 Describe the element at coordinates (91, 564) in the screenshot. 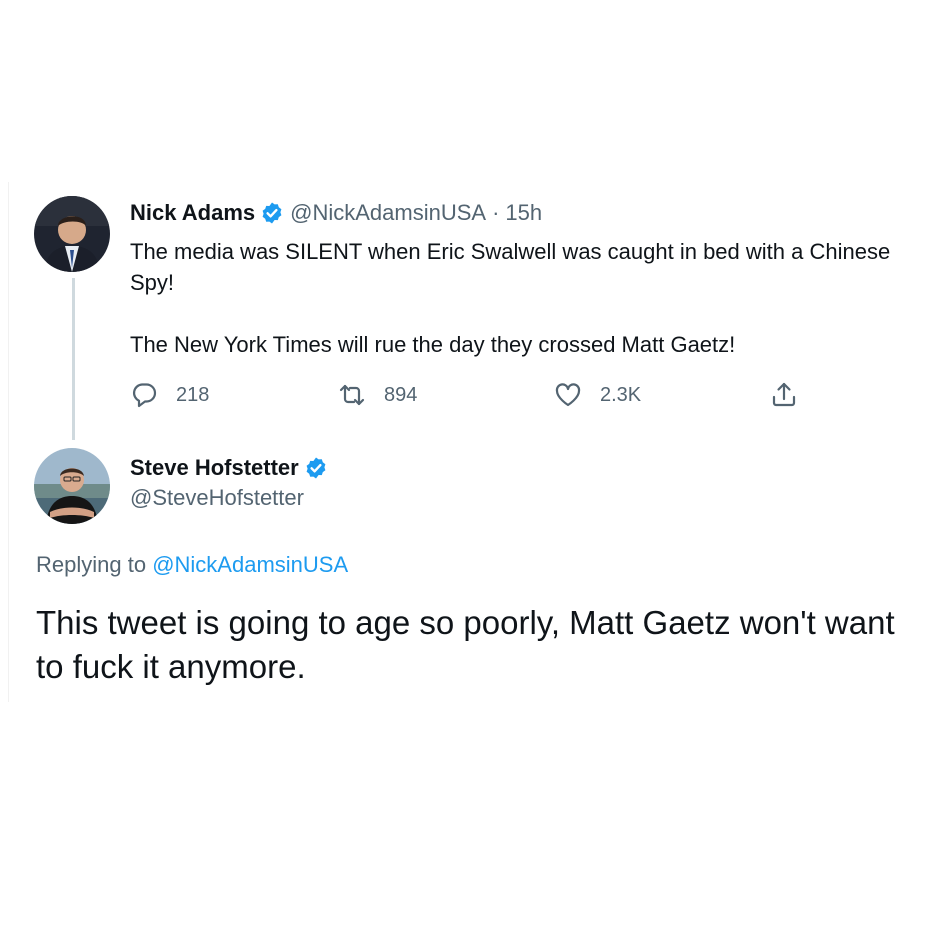

I see `replying-to-label: Replying to` at that location.